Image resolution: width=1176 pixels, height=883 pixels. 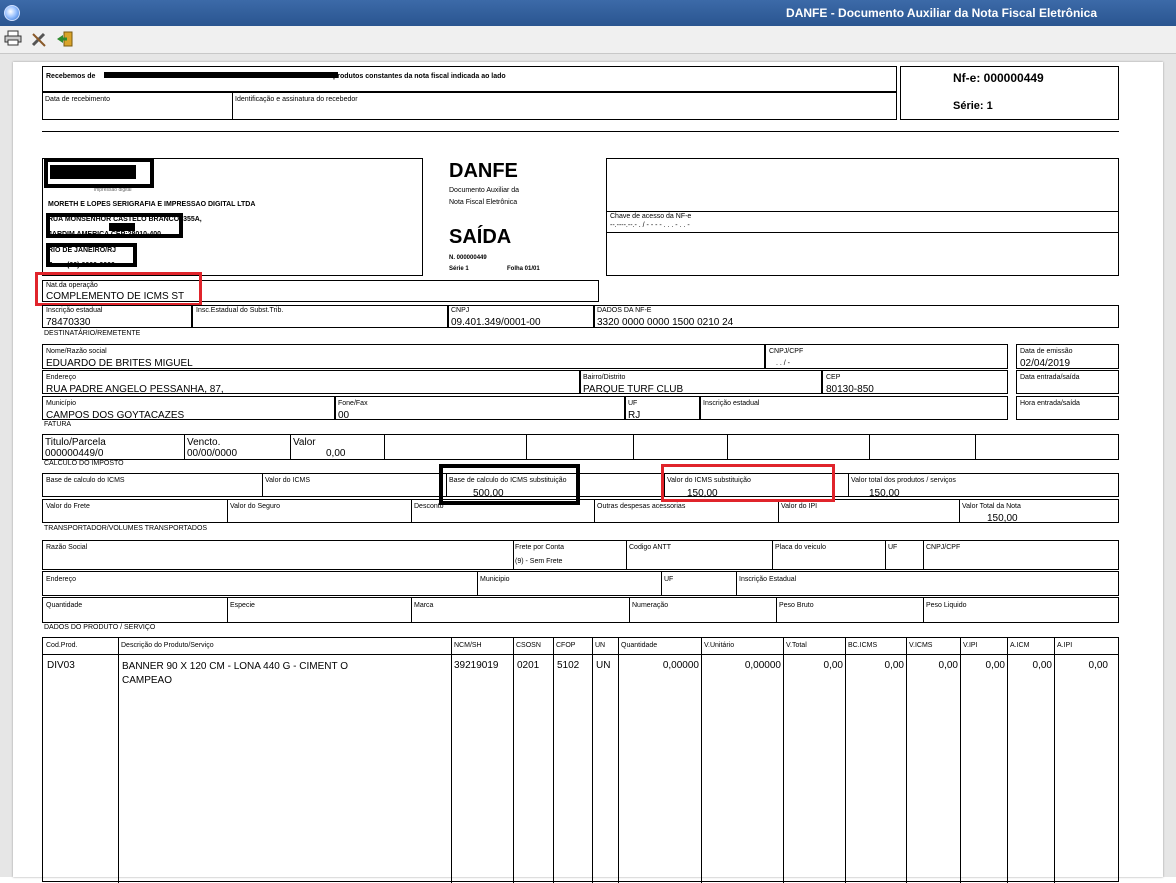 What do you see at coordinates (1050, 377) in the screenshot?
I see `dest-entrada-label: Data entrada/saída` at bounding box center [1050, 377].